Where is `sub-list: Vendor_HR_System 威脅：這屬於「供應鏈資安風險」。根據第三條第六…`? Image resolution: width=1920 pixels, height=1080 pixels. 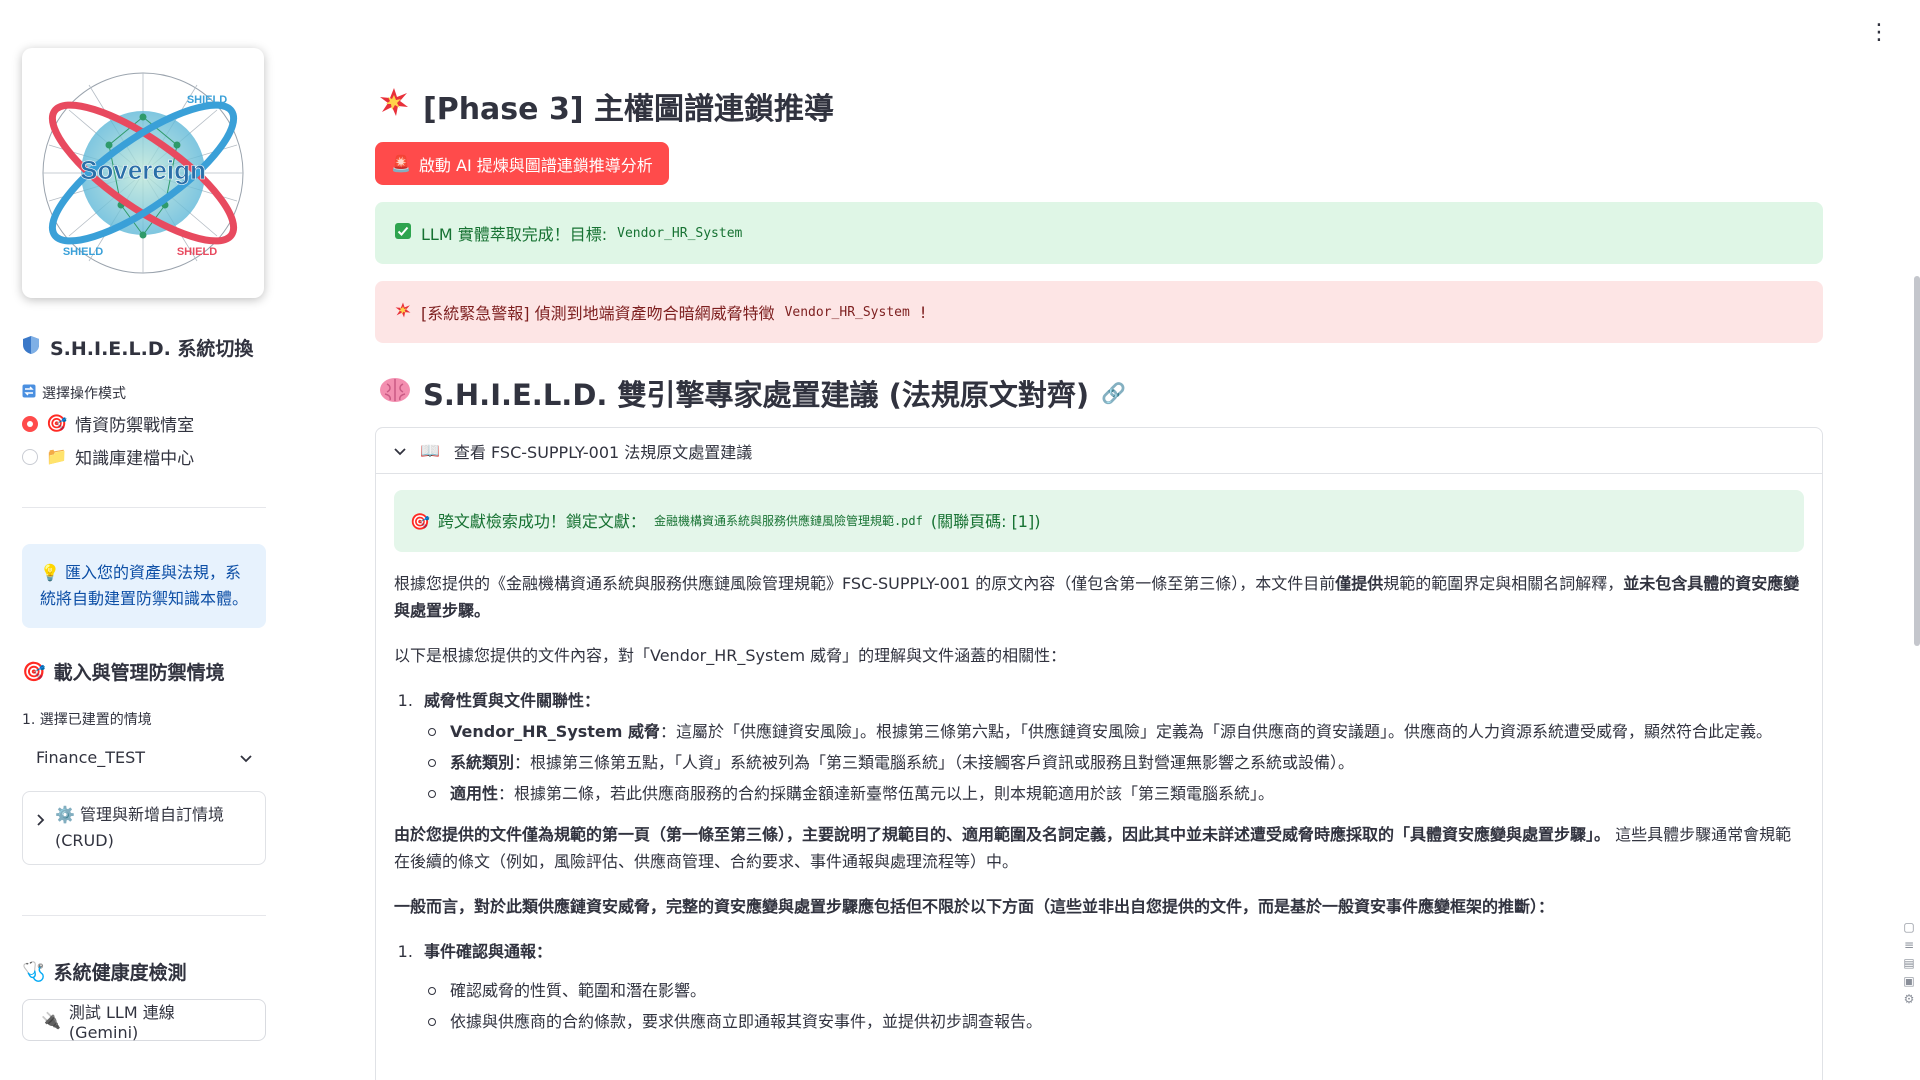
sub-list: Vendor_HR_System 威脅：這屬於「供應鏈資安風險」。根據第三條第六… is located at coordinates (1114, 762).